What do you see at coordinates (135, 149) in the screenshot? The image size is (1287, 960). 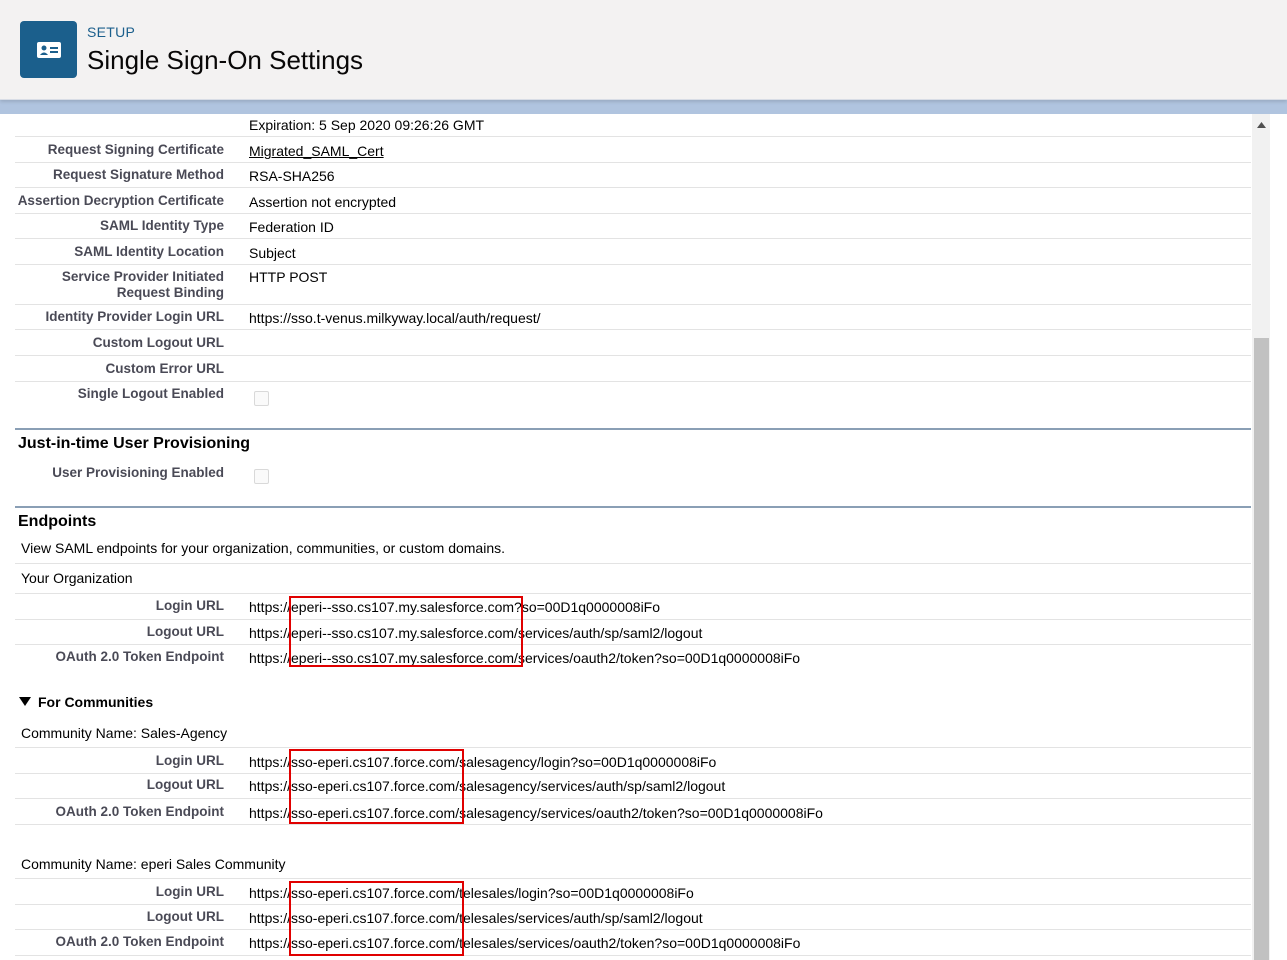 I see `field-label: Request Signing Certificate` at bounding box center [135, 149].